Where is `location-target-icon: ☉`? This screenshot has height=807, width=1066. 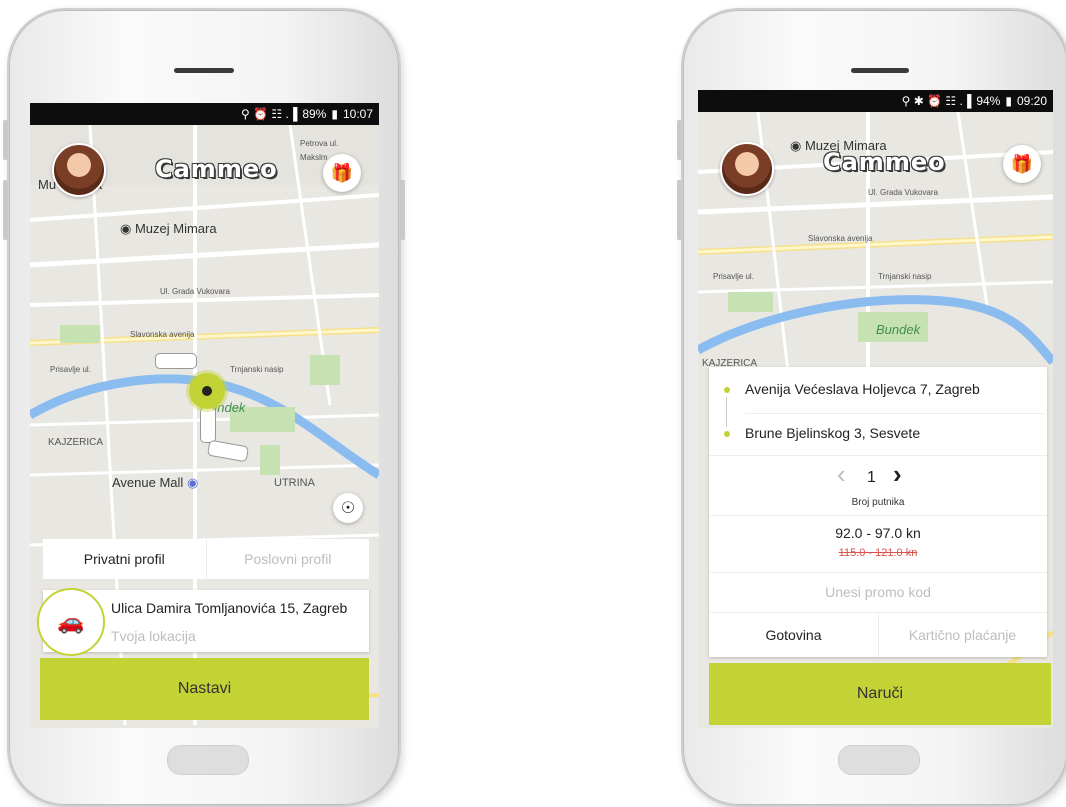 location-target-icon: ☉ is located at coordinates (348, 508).